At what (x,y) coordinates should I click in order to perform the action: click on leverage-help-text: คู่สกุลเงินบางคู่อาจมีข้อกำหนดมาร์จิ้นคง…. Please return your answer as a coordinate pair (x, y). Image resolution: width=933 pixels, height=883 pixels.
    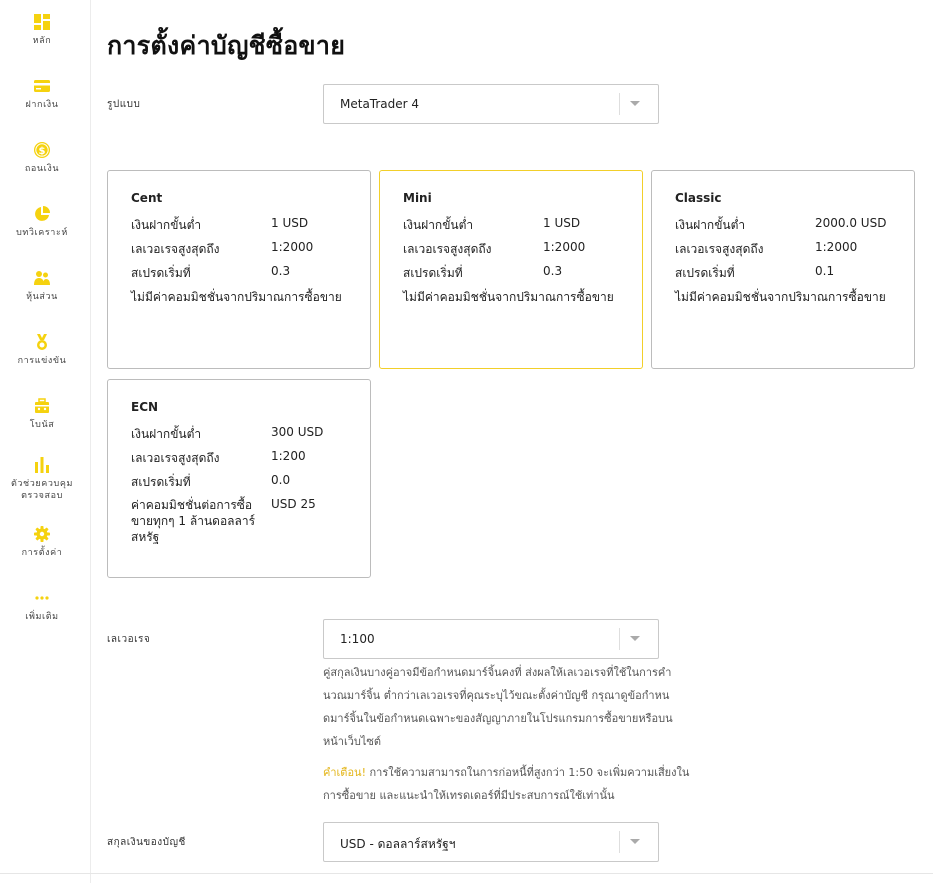
    Looking at the image, I should click on (498, 707).